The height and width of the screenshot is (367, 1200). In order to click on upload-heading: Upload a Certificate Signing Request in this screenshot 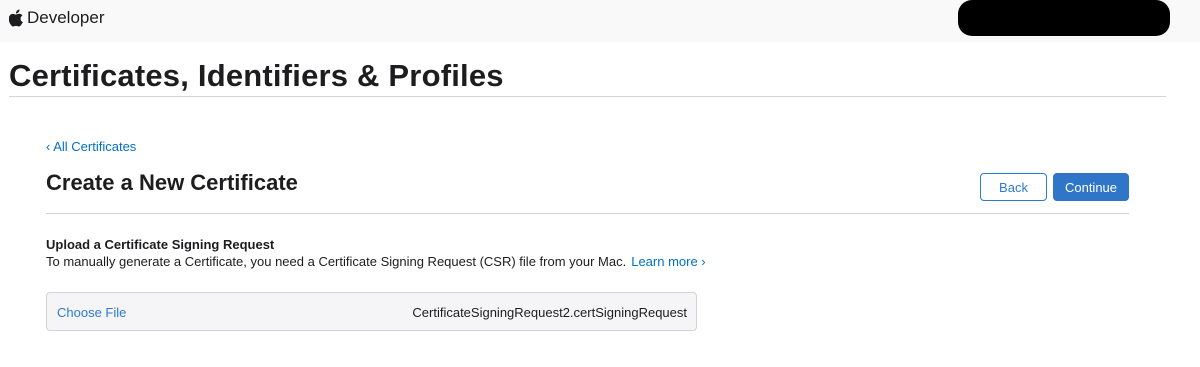, I will do `click(160, 244)`.